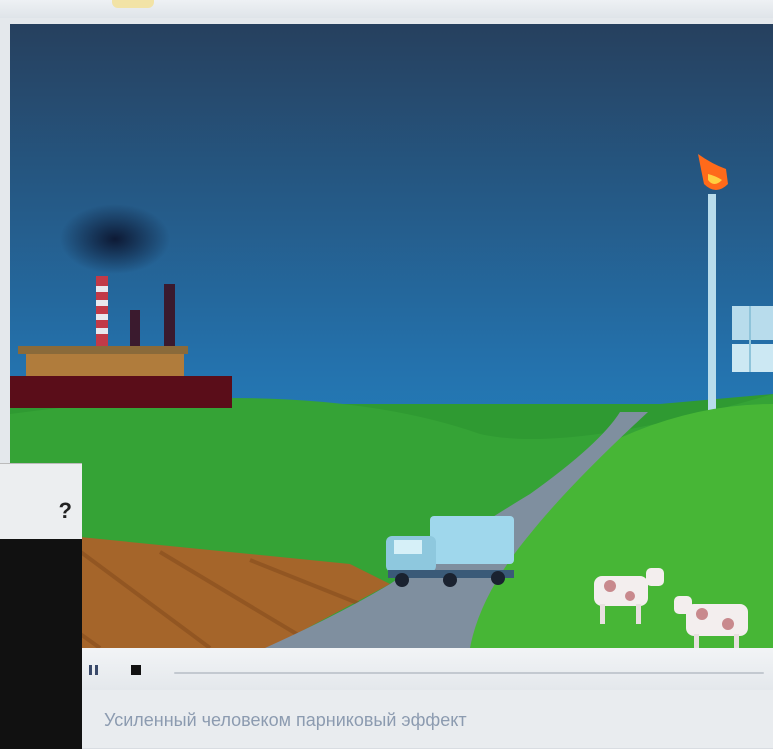  Describe the element at coordinates (41, 501) in the screenshot. I see `side-panel-header: ?` at that location.